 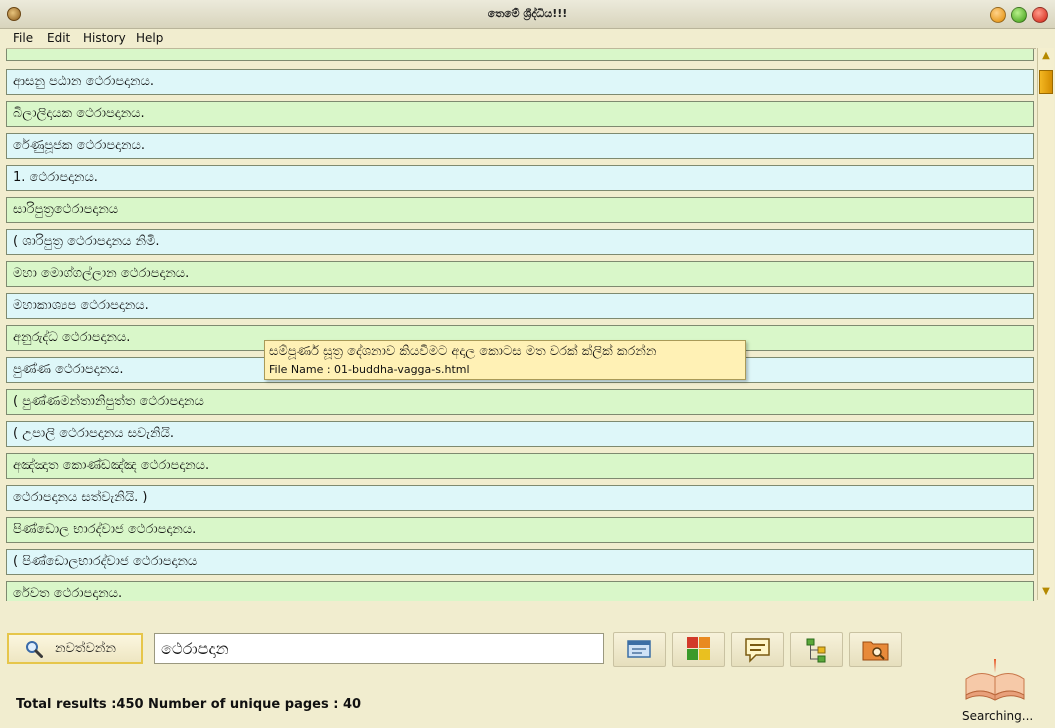 I want to click on menu-edit: Edit, so click(x=58, y=38).